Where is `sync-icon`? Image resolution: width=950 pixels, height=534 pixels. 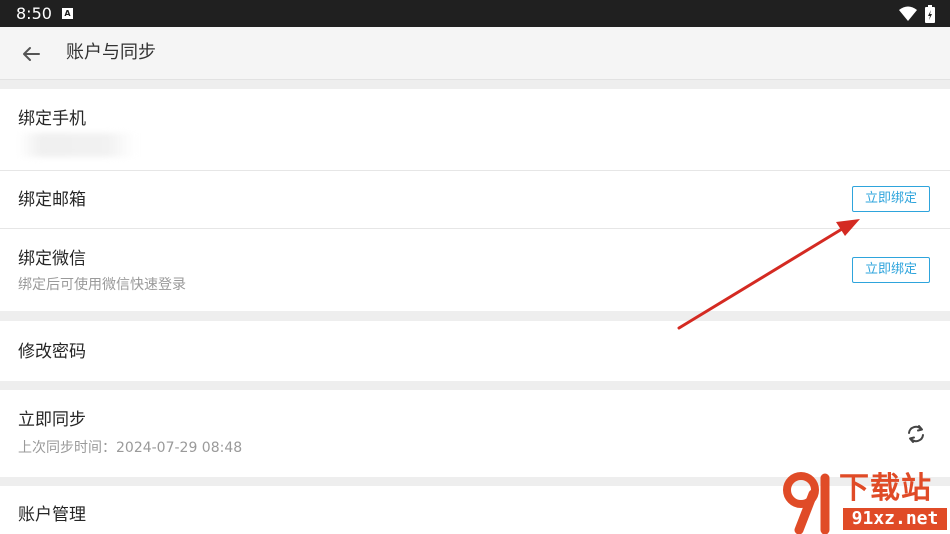 sync-icon is located at coordinates (916, 434).